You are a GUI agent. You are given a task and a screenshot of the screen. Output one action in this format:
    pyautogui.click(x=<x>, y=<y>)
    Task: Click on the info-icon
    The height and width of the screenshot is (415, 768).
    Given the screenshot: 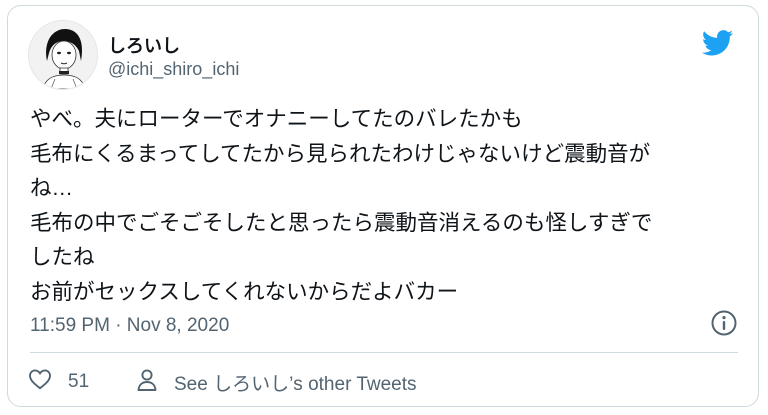 What is the action you would take?
    pyautogui.click(x=724, y=323)
    